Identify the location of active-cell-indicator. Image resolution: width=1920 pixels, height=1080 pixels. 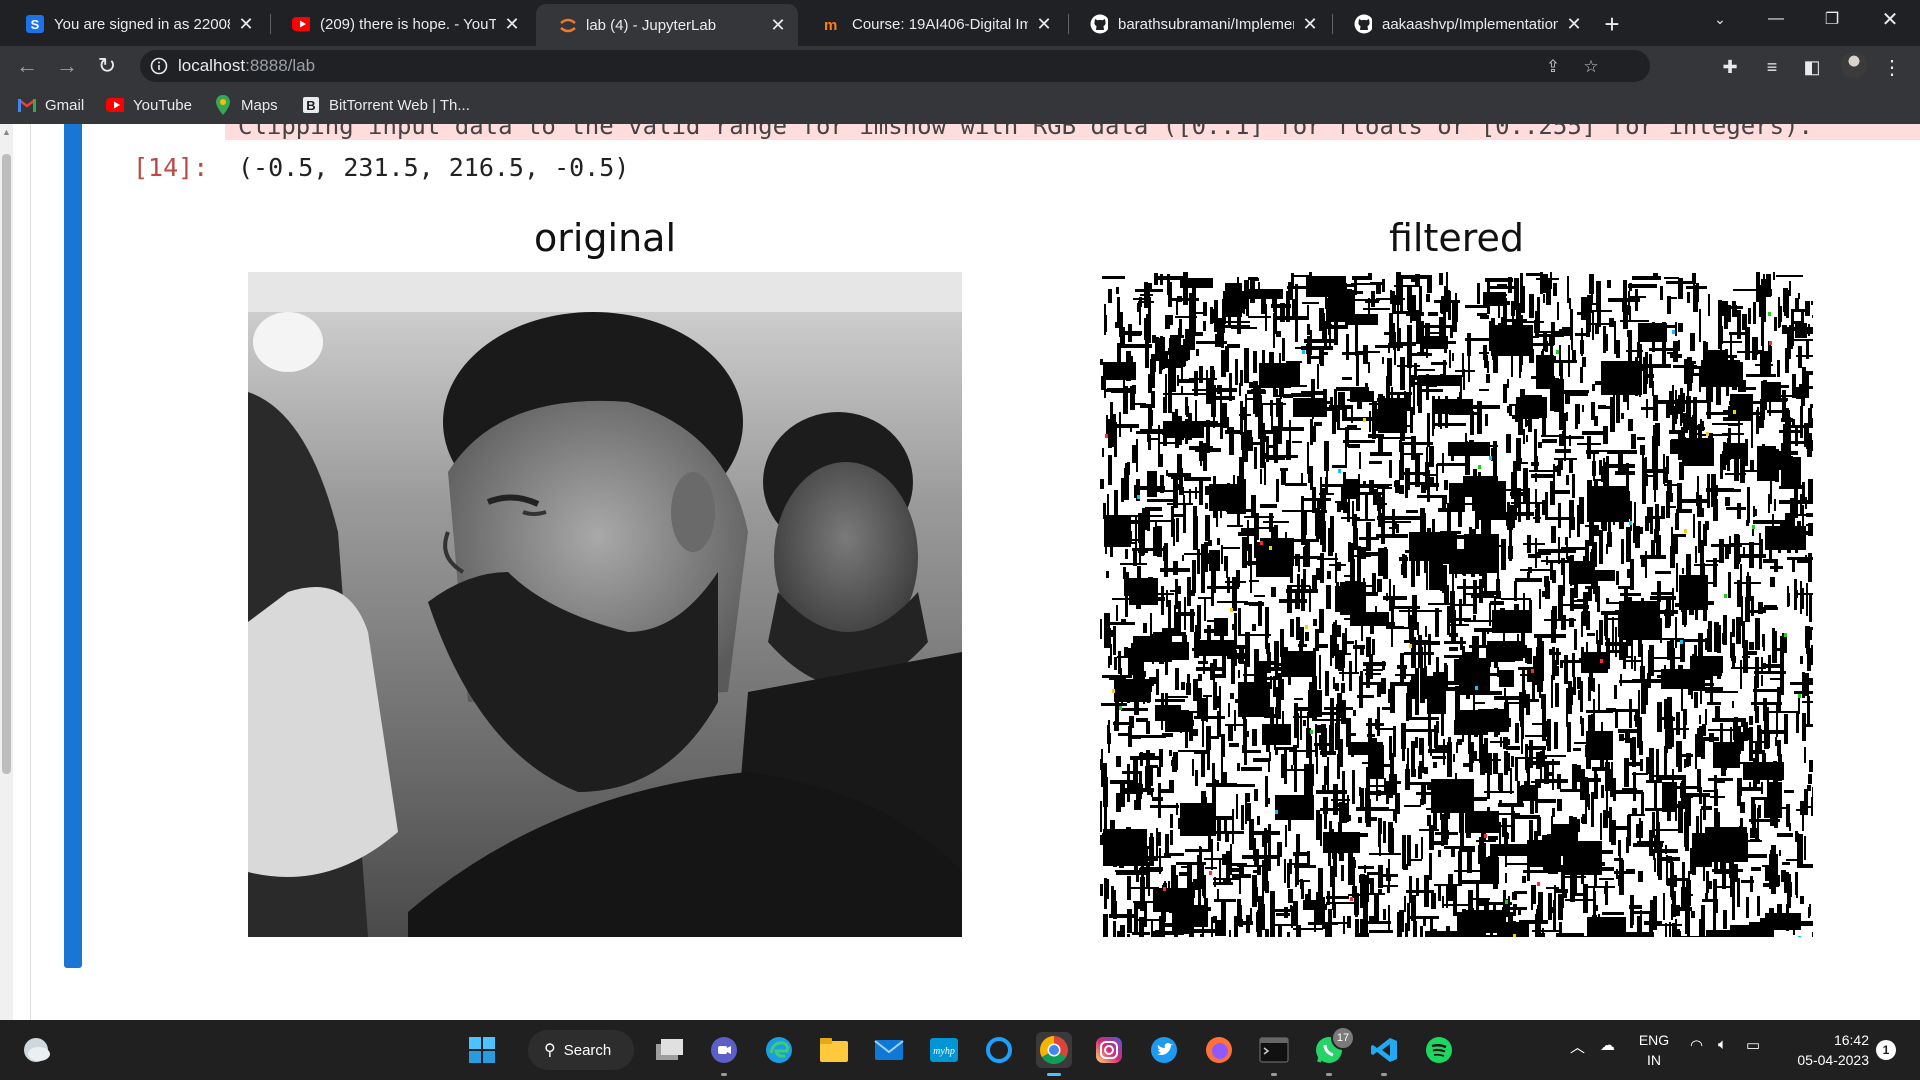
(73, 546).